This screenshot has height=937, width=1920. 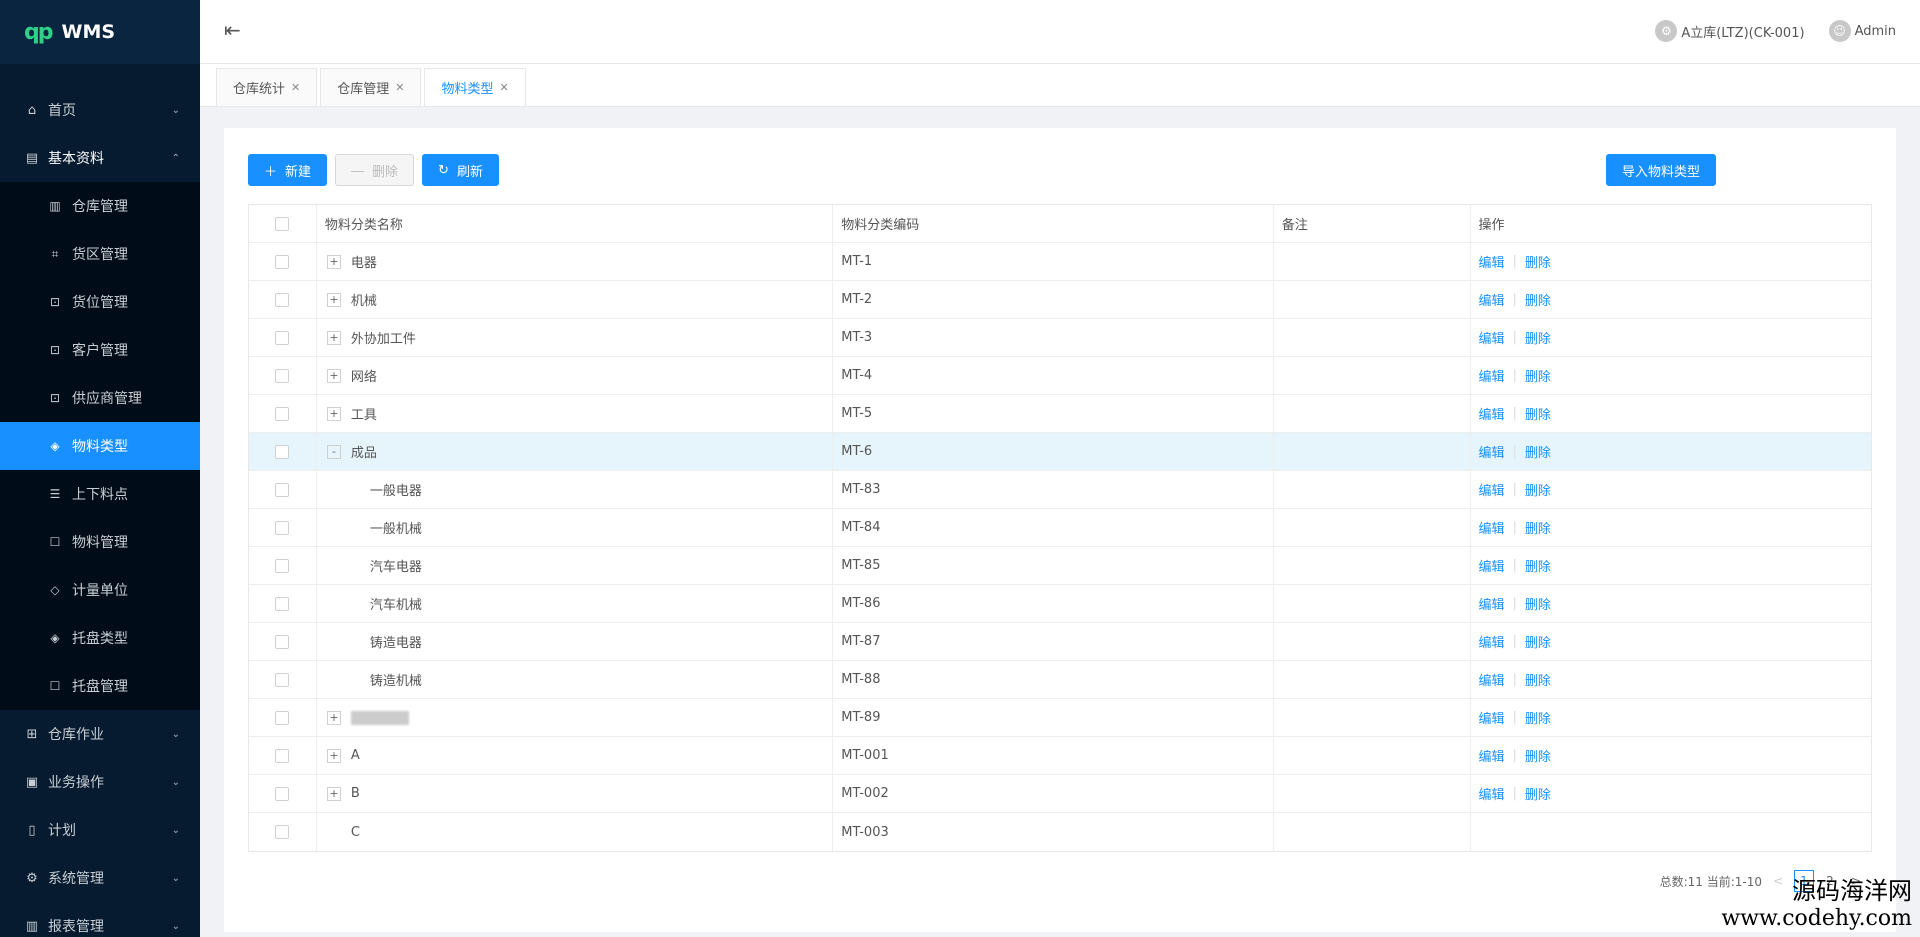 I want to click on sidebar-subitem-4: ⊡ 供应商管理, so click(x=100, y=398).